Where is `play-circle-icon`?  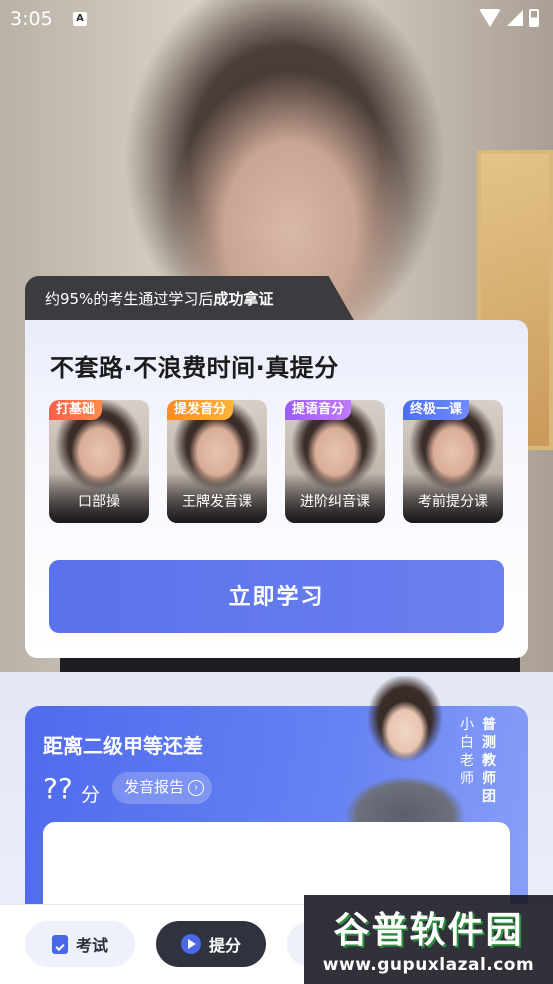
play-circle-icon is located at coordinates (190, 944).